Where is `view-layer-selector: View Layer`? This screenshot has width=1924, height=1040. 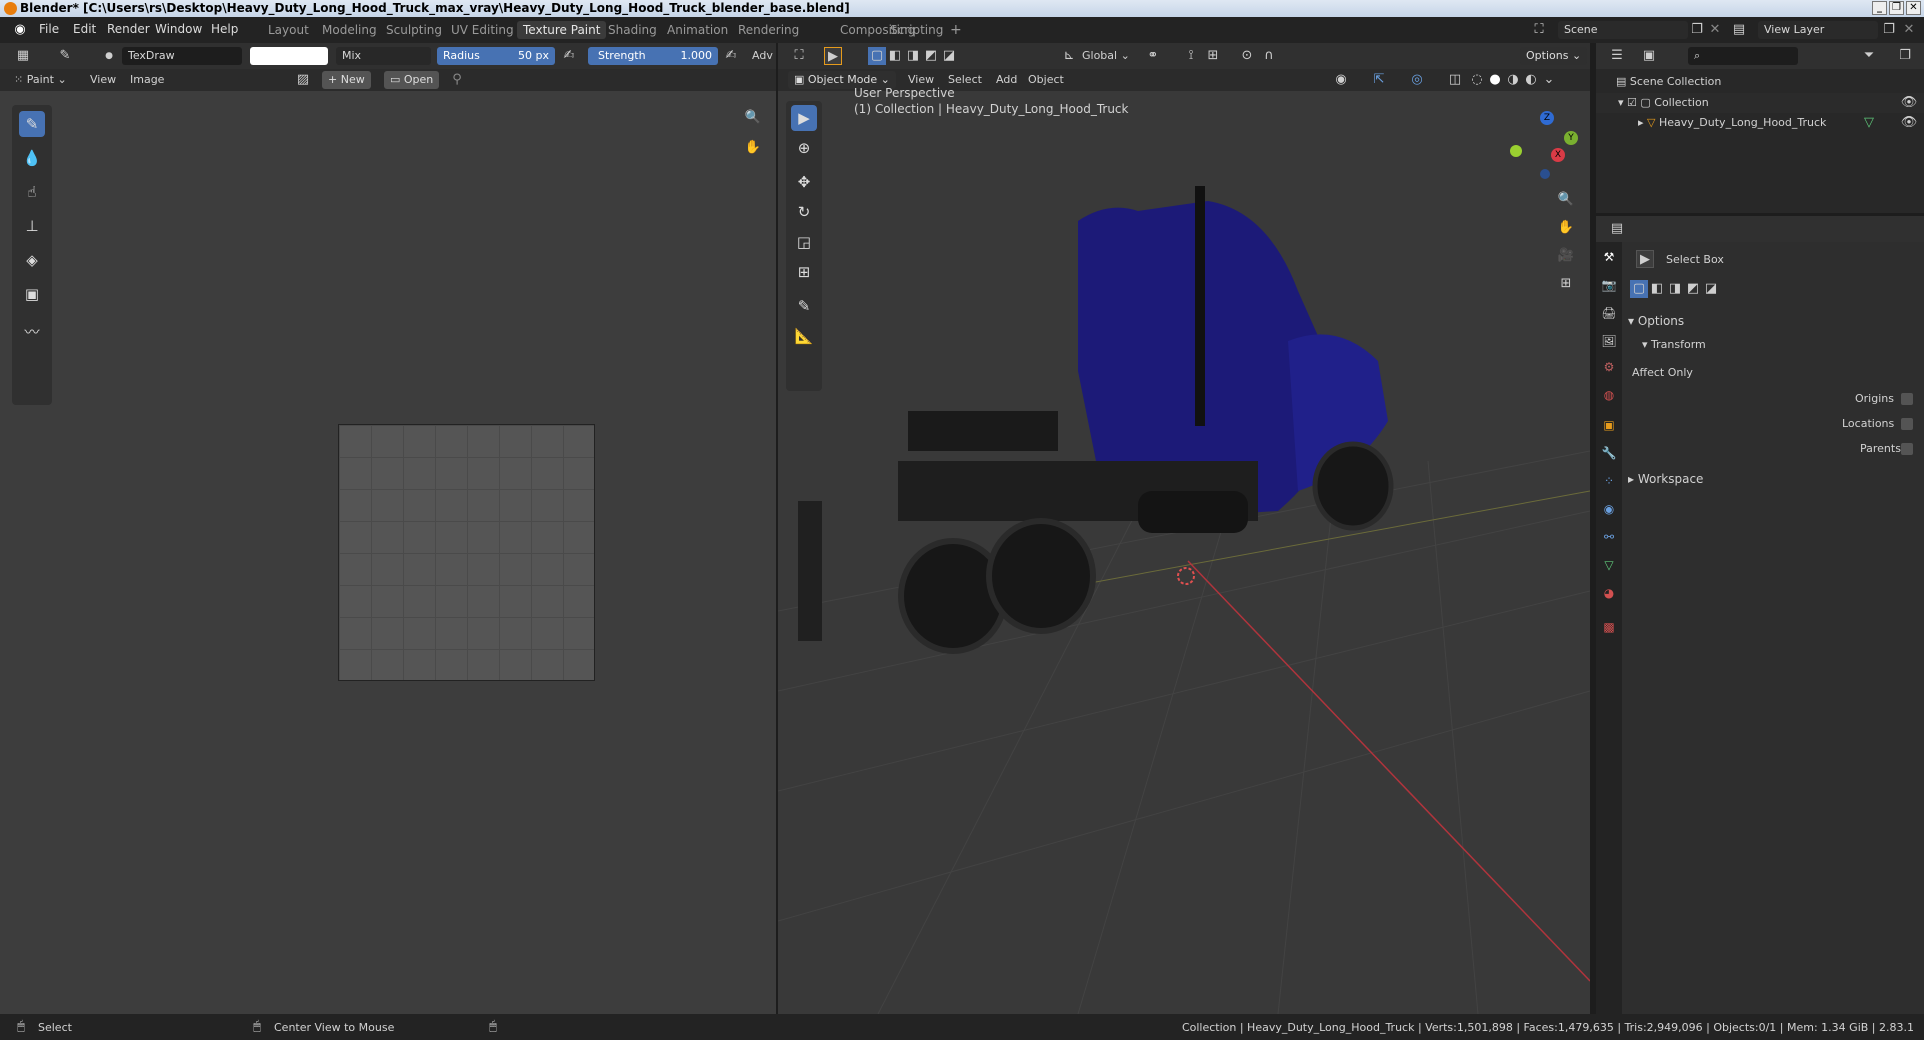
view-layer-selector: View Layer is located at coordinates (1818, 30).